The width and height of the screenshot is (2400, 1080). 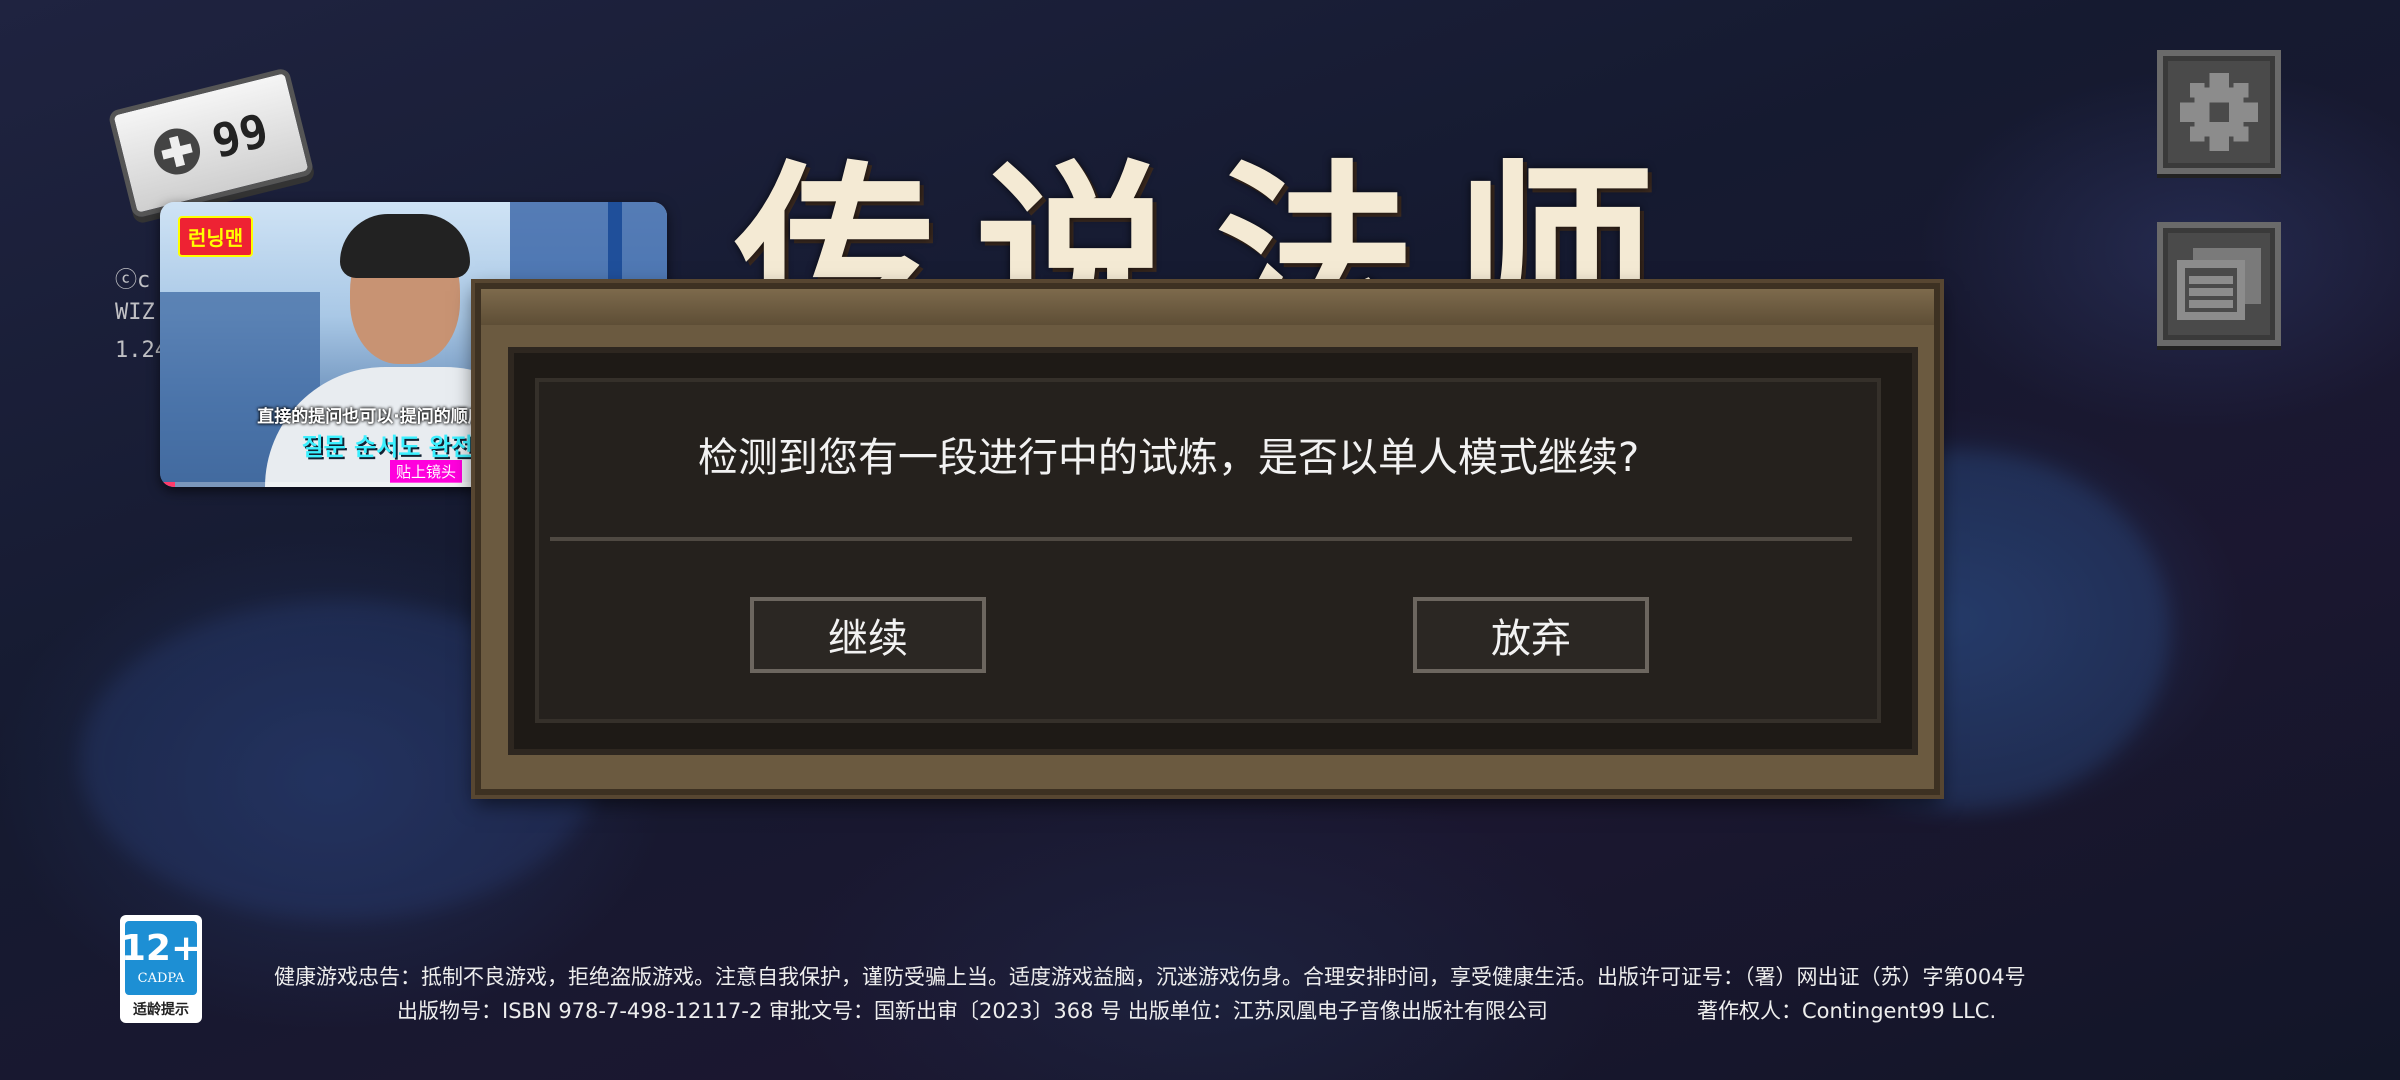 What do you see at coordinates (1214, 216) in the screenshot?
I see `game-title-text: 传说法师` at bounding box center [1214, 216].